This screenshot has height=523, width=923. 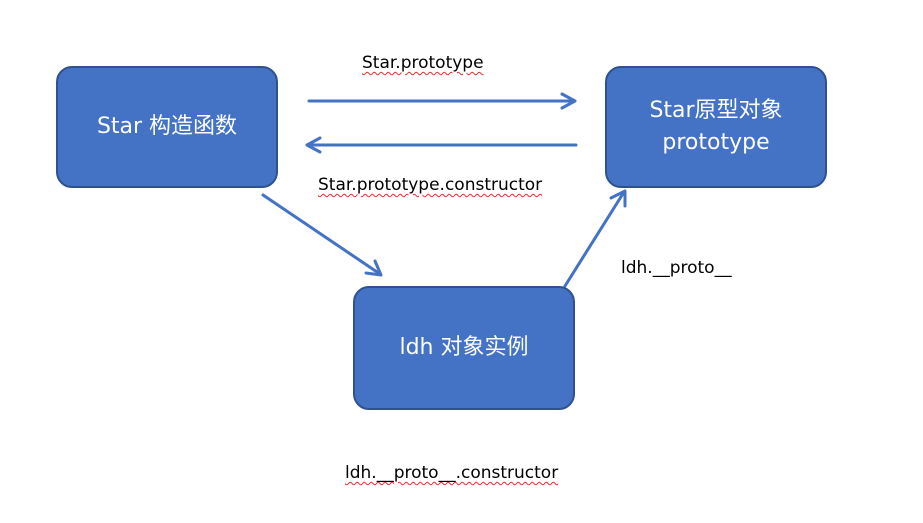 What do you see at coordinates (430, 185) in the screenshot?
I see `edge-label-star-prototype-constructor: Star.prototype.constructor` at bounding box center [430, 185].